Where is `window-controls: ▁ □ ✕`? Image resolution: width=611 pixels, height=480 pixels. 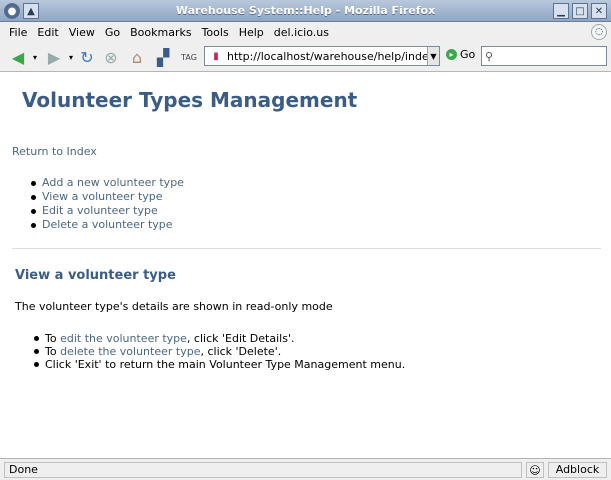 window-controls: ▁ □ ✕ is located at coordinates (580, 11).